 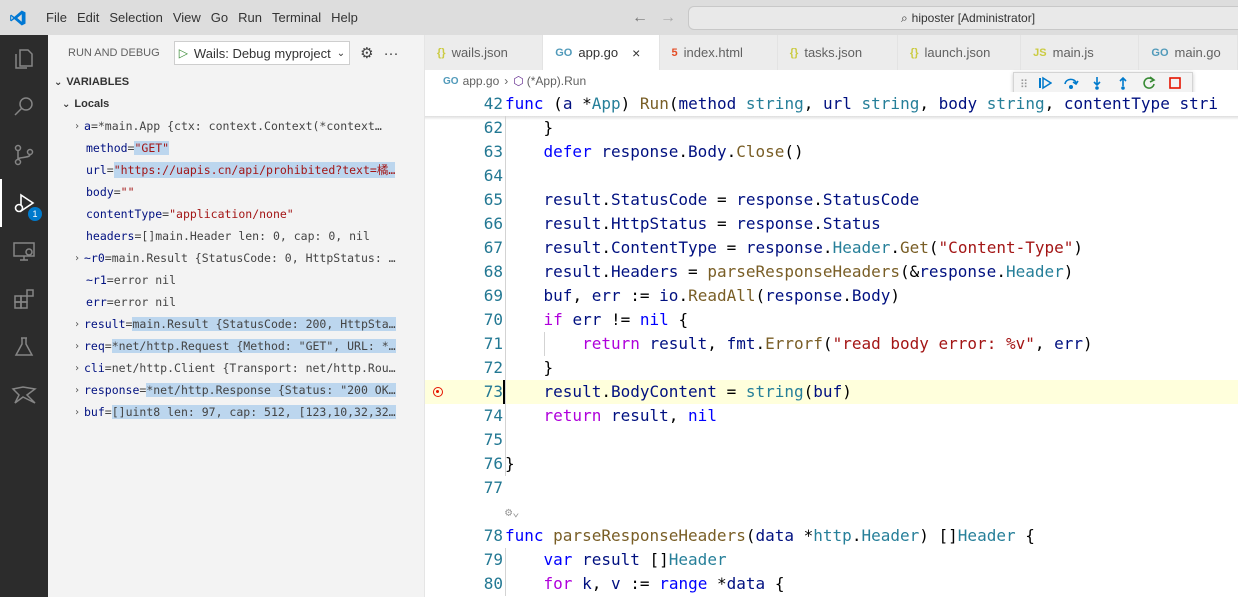 I want to click on step-into-icon, so click(x=1097, y=84).